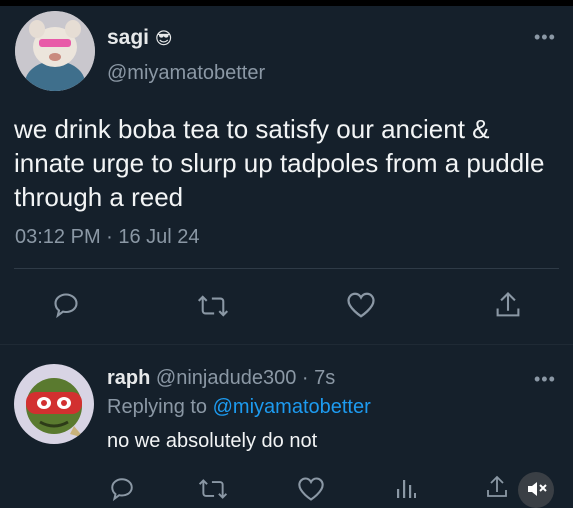 The width and height of the screenshot is (573, 508). What do you see at coordinates (55, 51) in the screenshot?
I see `author-avatar` at bounding box center [55, 51].